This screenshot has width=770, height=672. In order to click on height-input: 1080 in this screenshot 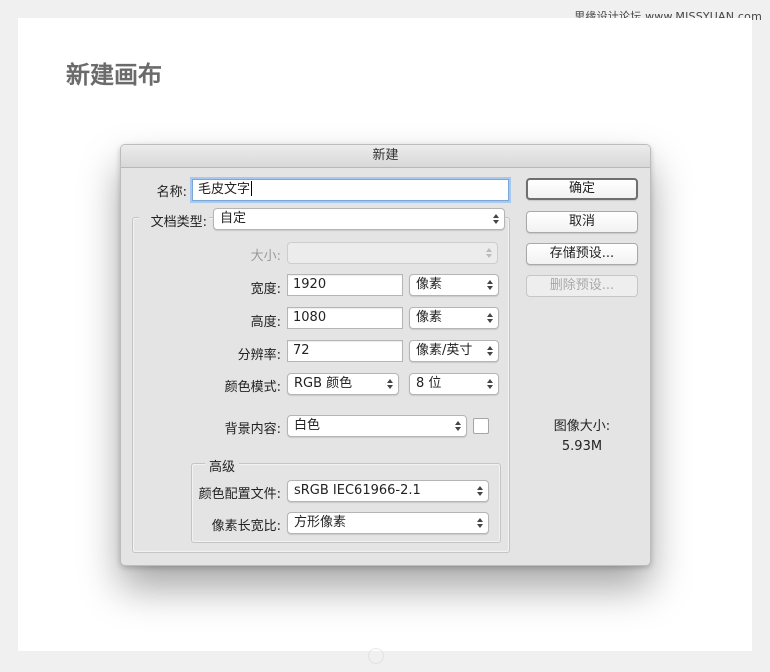, I will do `click(345, 318)`.